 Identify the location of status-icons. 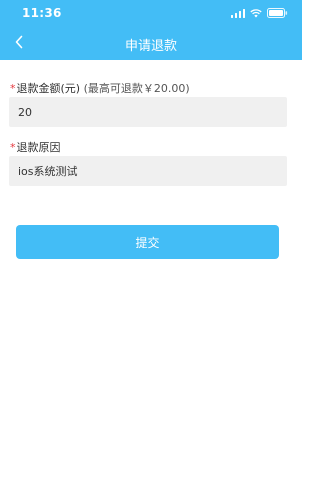
(259, 13).